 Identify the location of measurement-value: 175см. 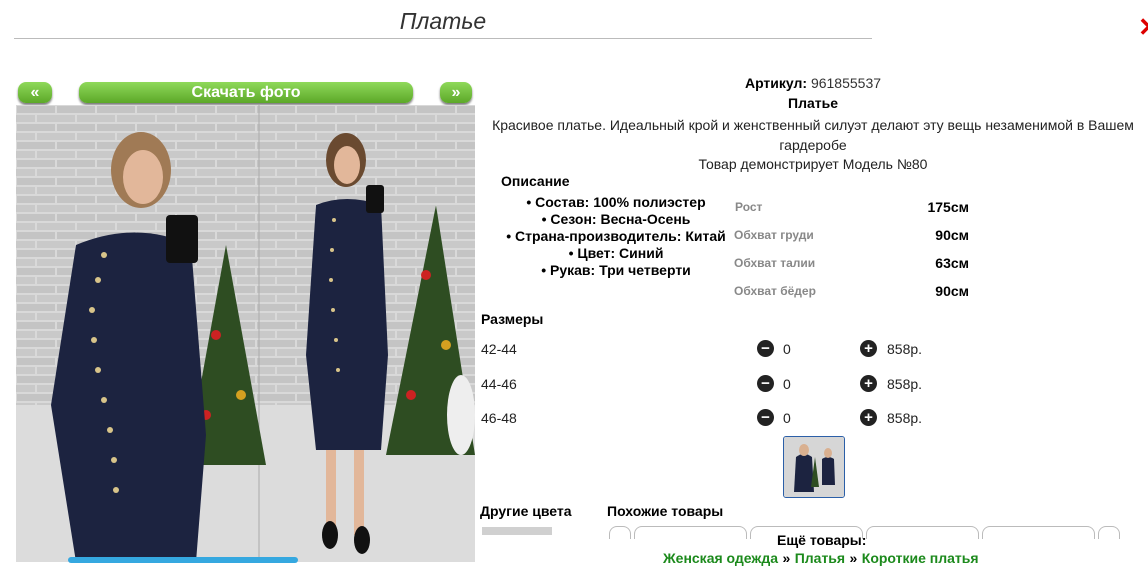
(948, 207).